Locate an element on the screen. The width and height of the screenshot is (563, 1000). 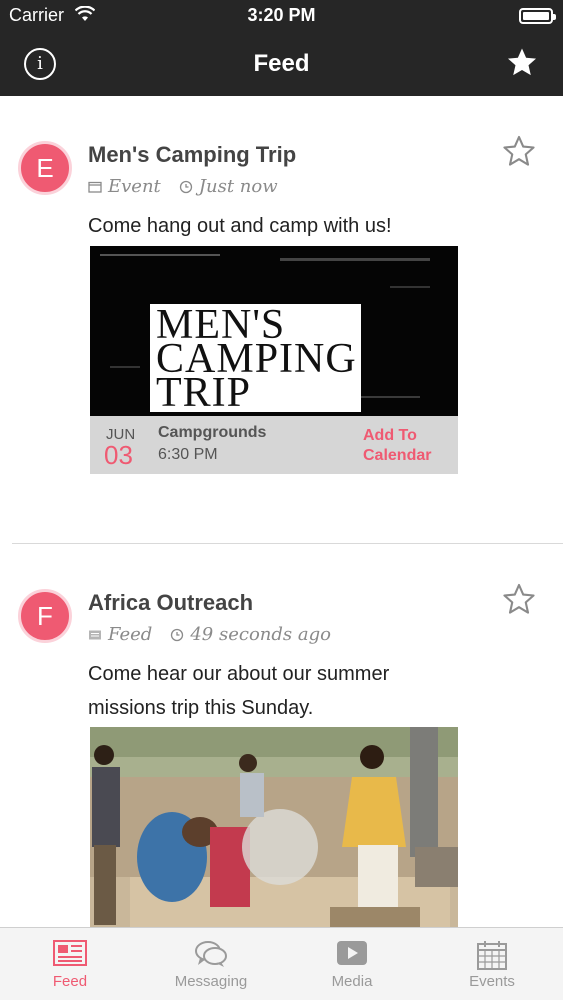
event-location: Campgrounds is located at coordinates (212, 432).